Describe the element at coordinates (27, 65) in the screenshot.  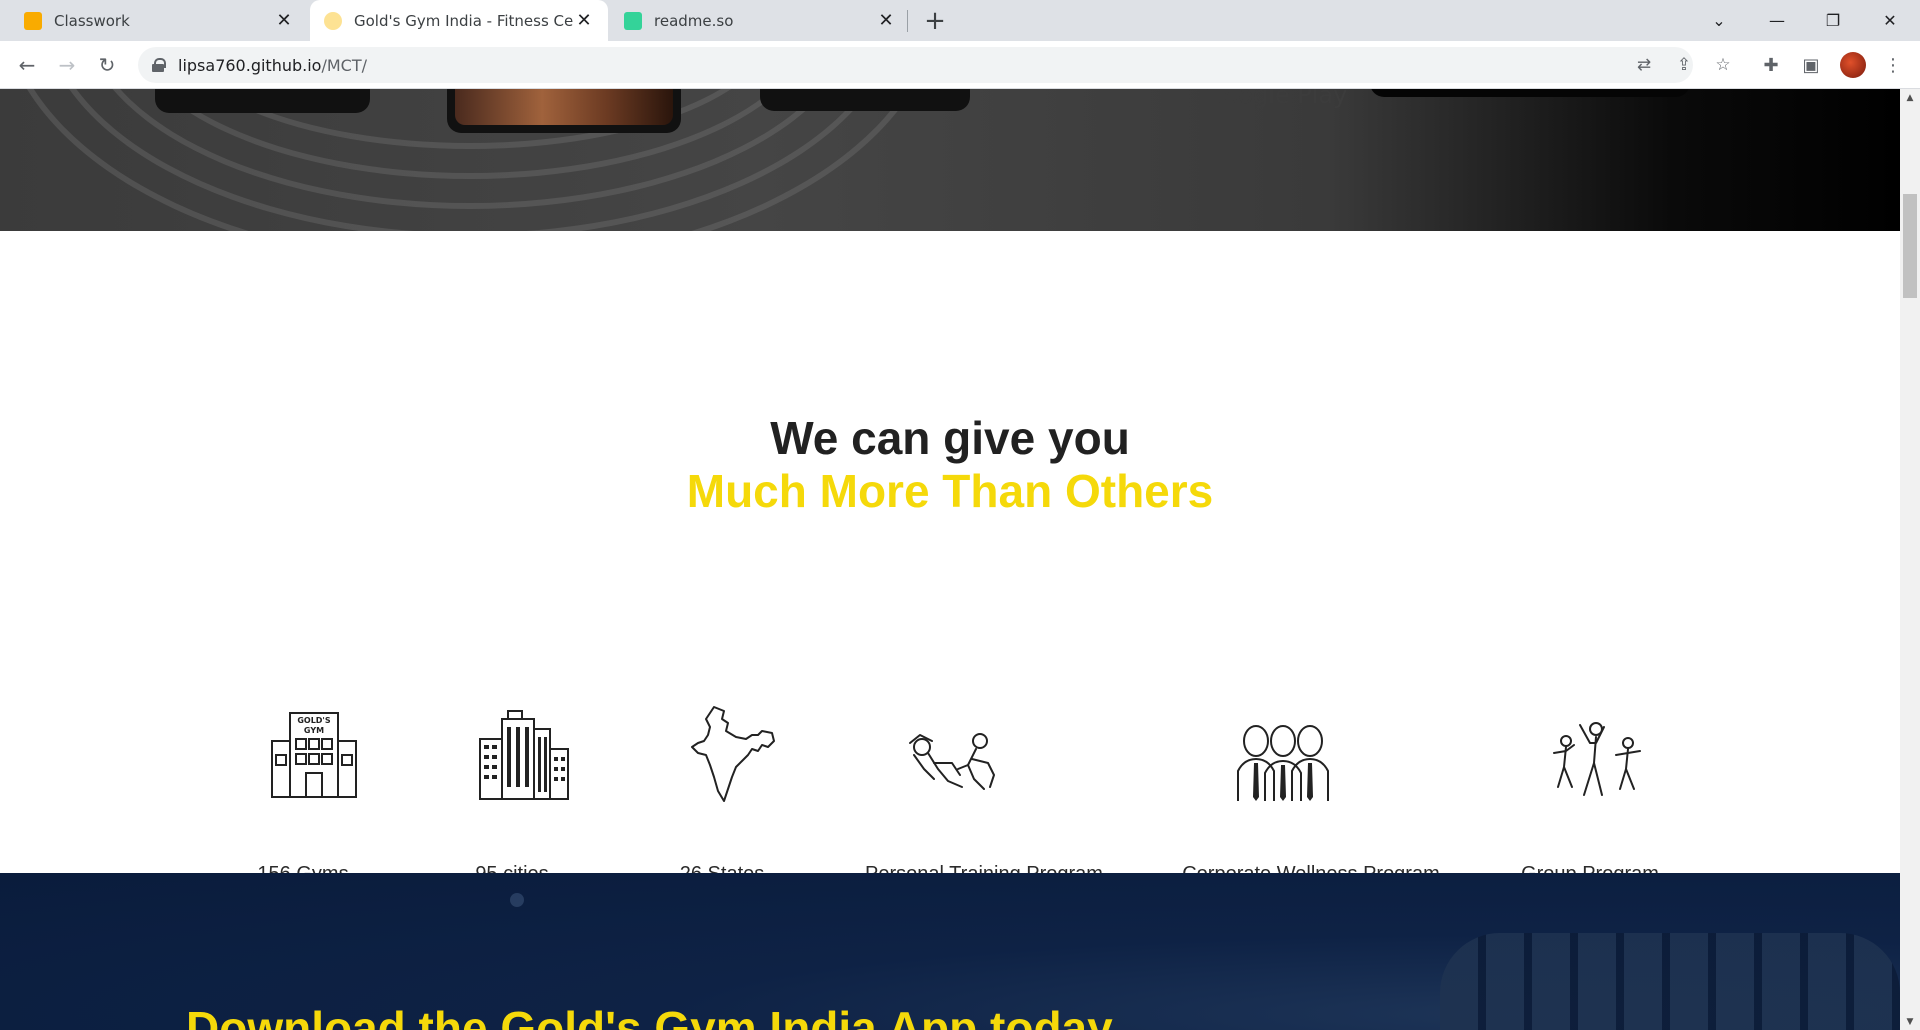
I see `back-button: ←` at that location.